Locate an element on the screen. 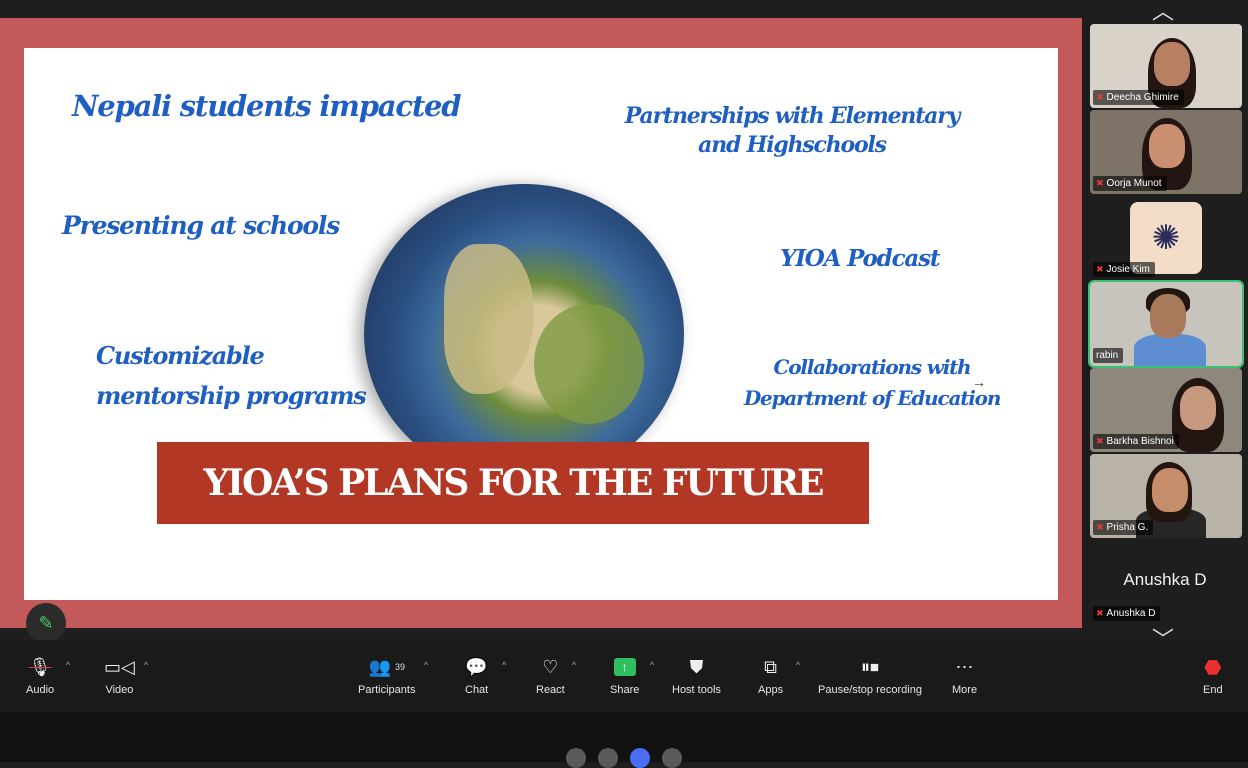 The width and height of the screenshot is (1248, 768). more-button: ⋯ More is located at coordinates (965, 675).